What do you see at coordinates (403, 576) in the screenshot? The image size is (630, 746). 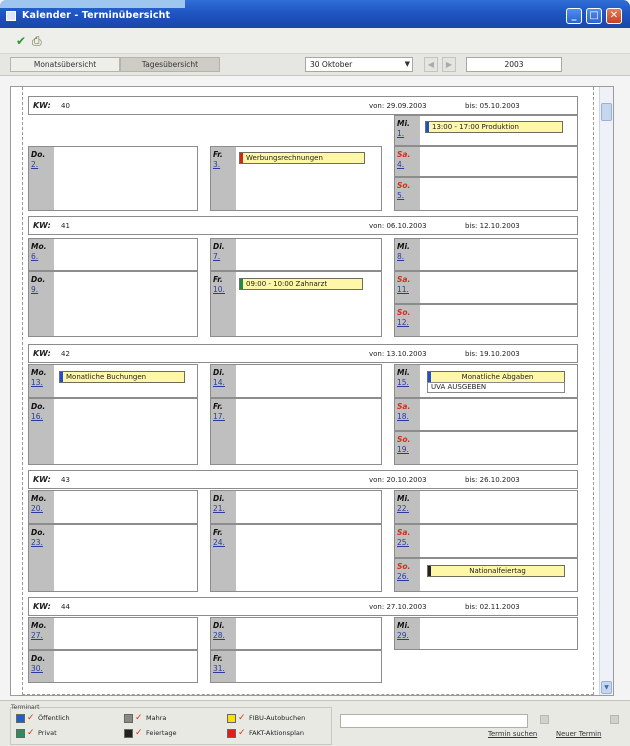 I see `day-date-link: 26.` at bounding box center [403, 576].